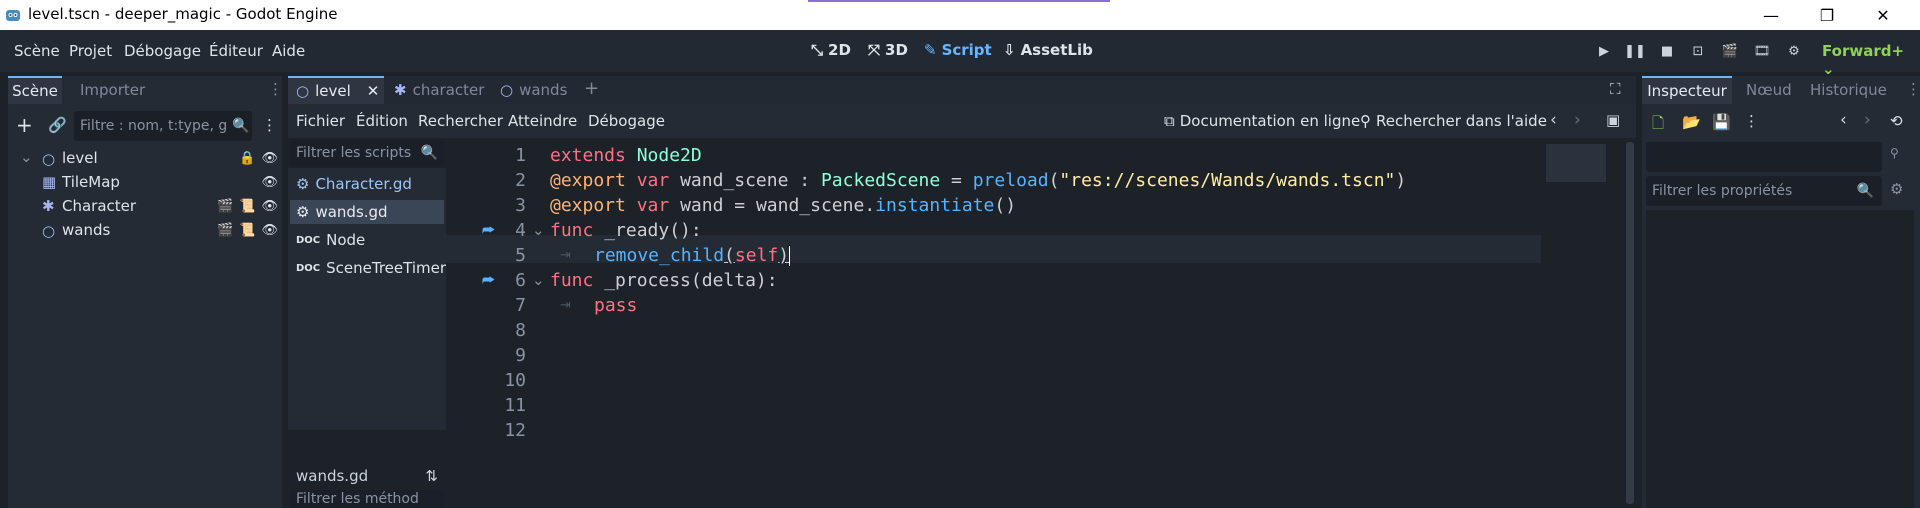 The width and height of the screenshot is (1920, 508). Describe the element at coordinates (1848, 90) in the screenshot. I see `tab-history: Historique` at that location.